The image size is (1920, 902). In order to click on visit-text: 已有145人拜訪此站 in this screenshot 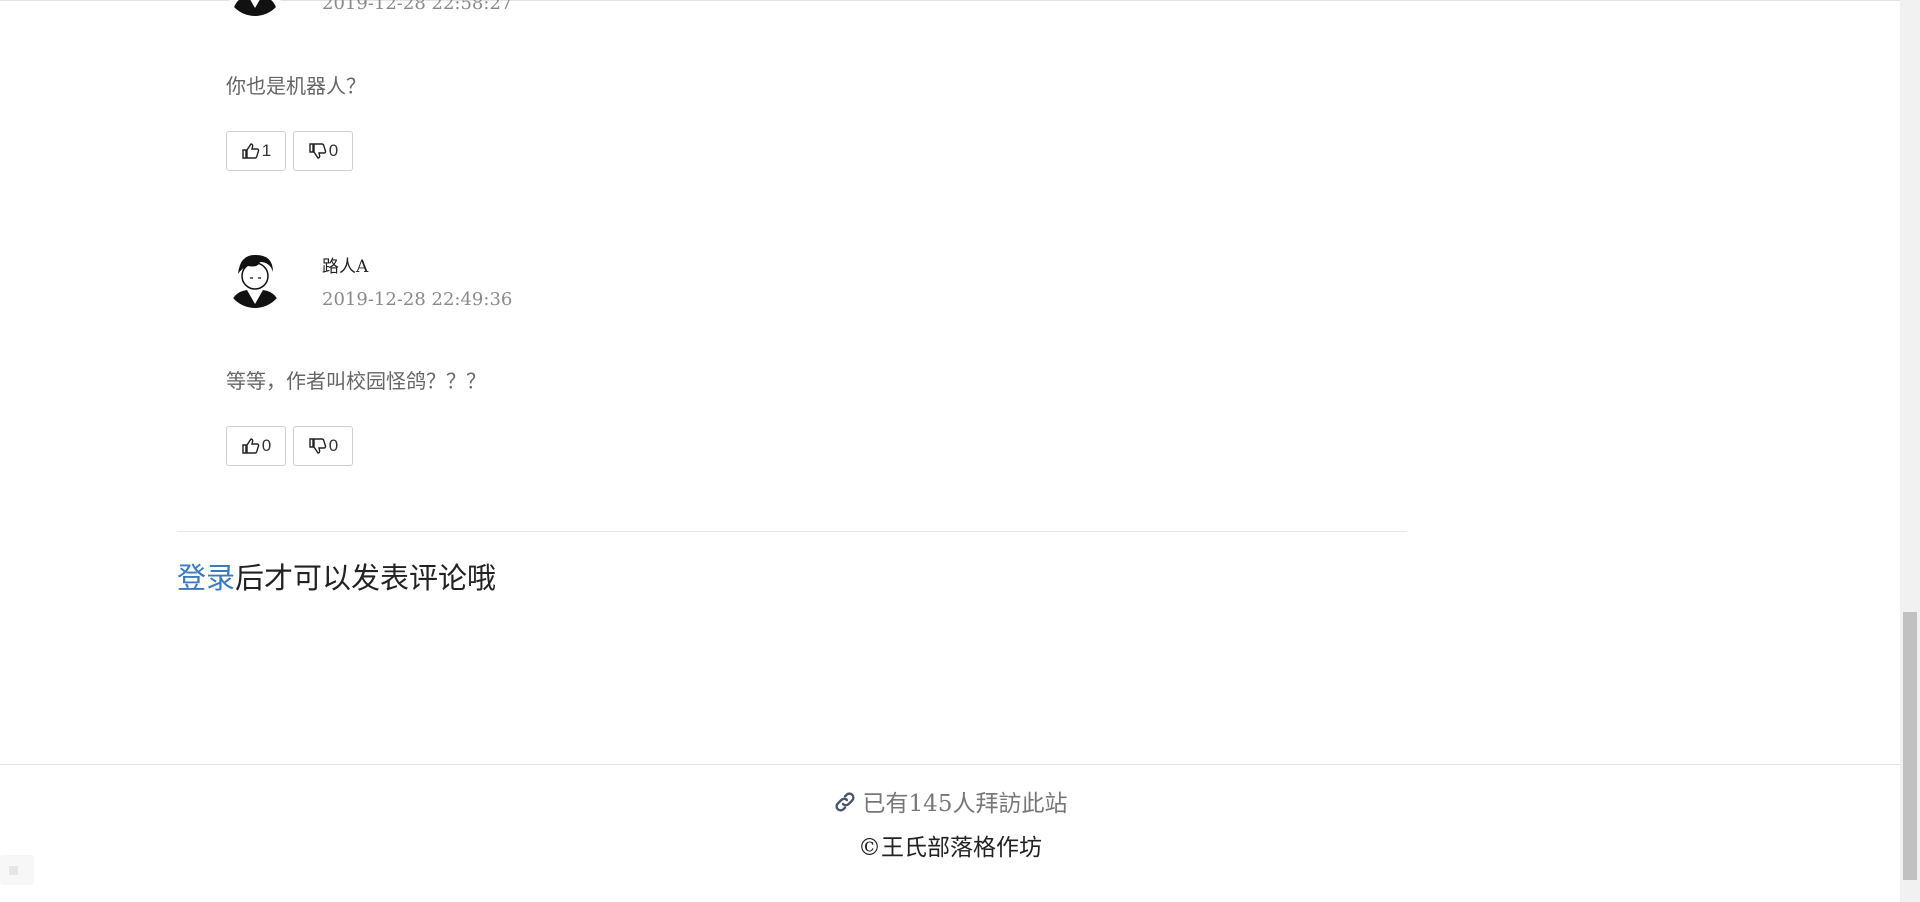, I will do `click(965, 804)`.